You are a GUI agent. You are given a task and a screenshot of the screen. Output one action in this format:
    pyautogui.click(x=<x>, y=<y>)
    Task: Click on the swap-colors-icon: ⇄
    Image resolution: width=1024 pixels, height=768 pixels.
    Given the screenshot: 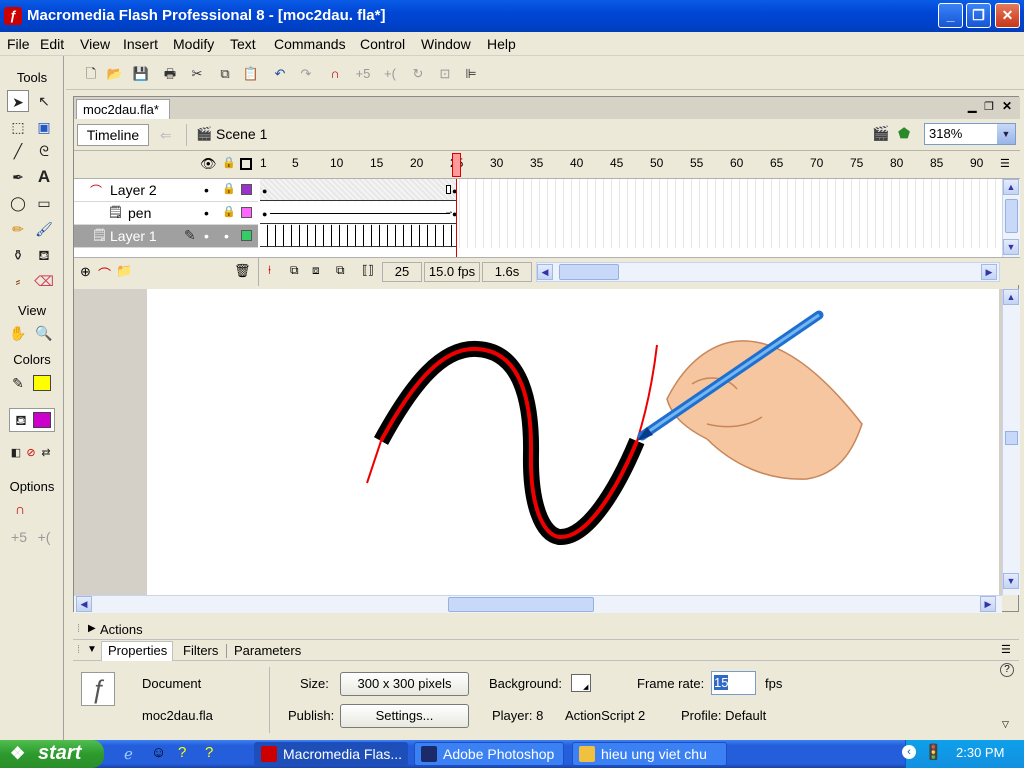 What is the action you would take?
    pyautogui.click(x=46, y=453)
    